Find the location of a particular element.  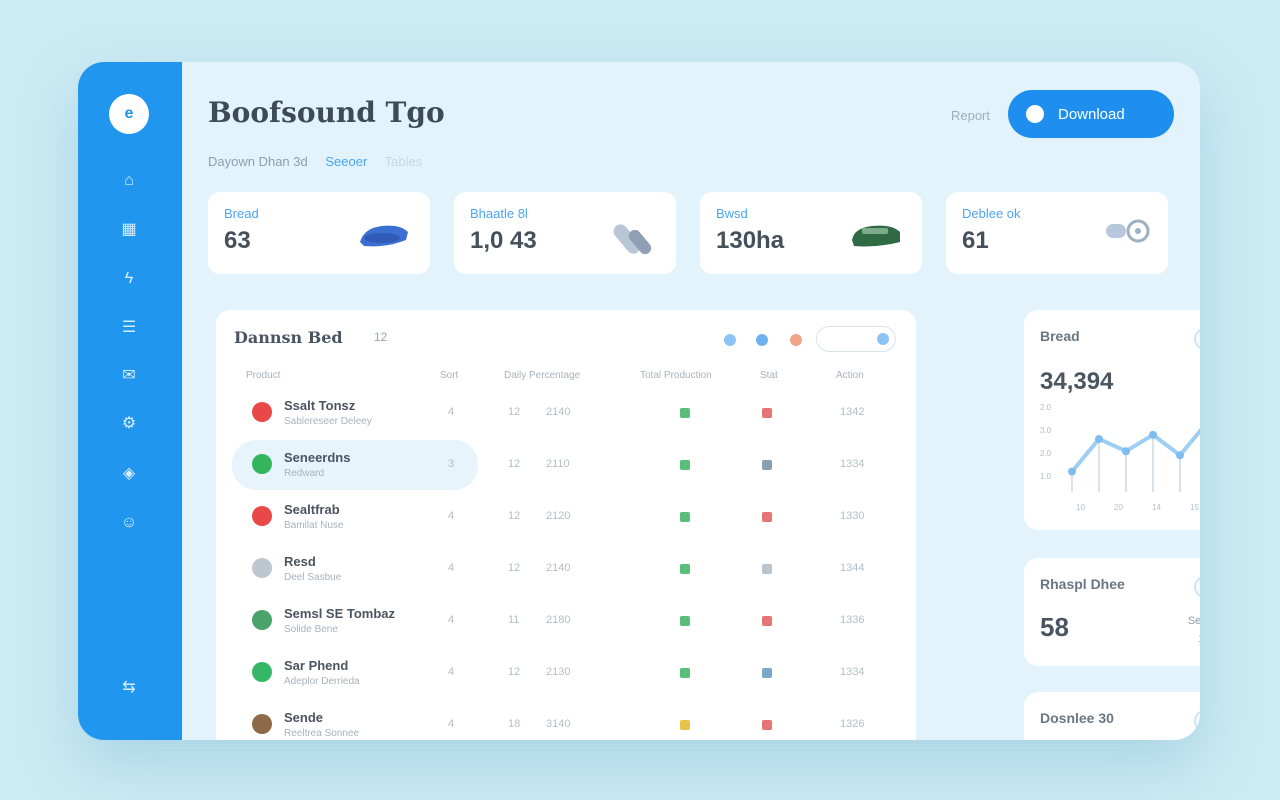

view-icon is located at coordinates (762, 340).